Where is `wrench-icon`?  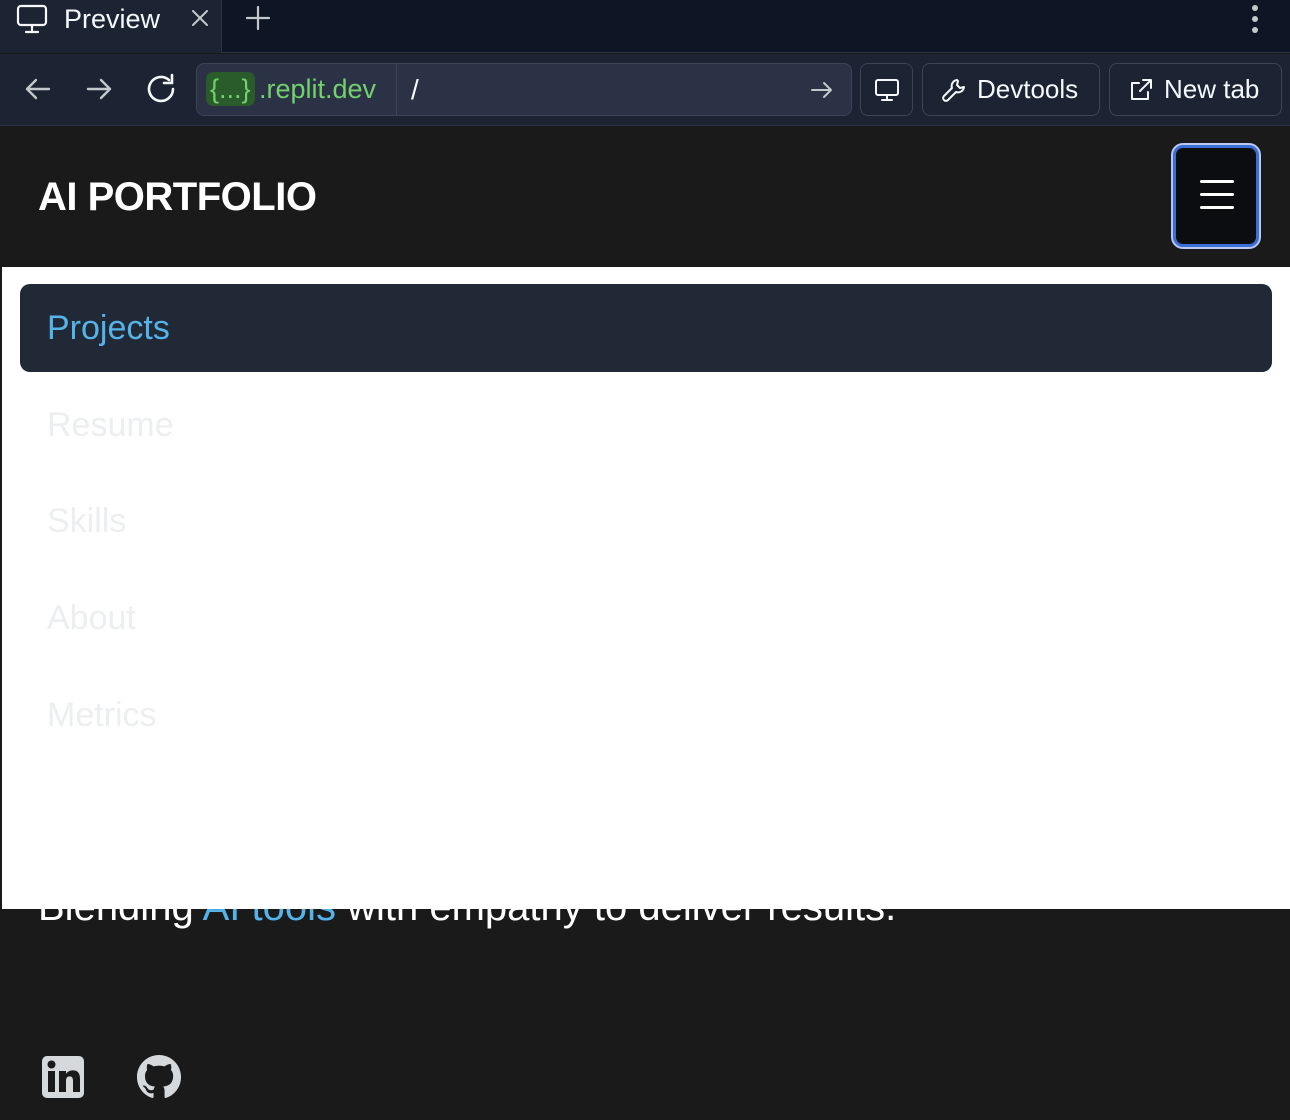
wrench-icon is located at coordinates (953, 90).